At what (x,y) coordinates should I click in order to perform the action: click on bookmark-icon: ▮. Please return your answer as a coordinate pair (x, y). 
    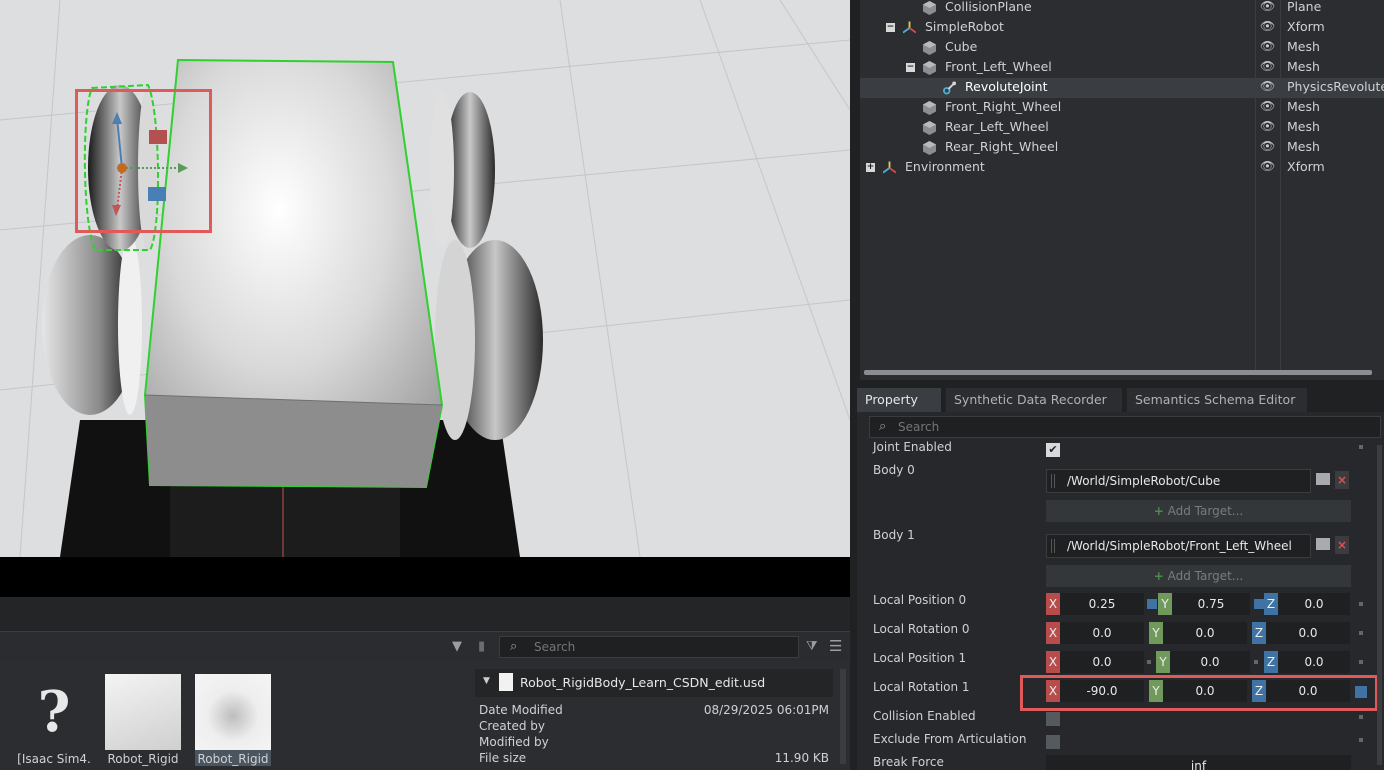
    Looking at the image, I should click on (481, 646).